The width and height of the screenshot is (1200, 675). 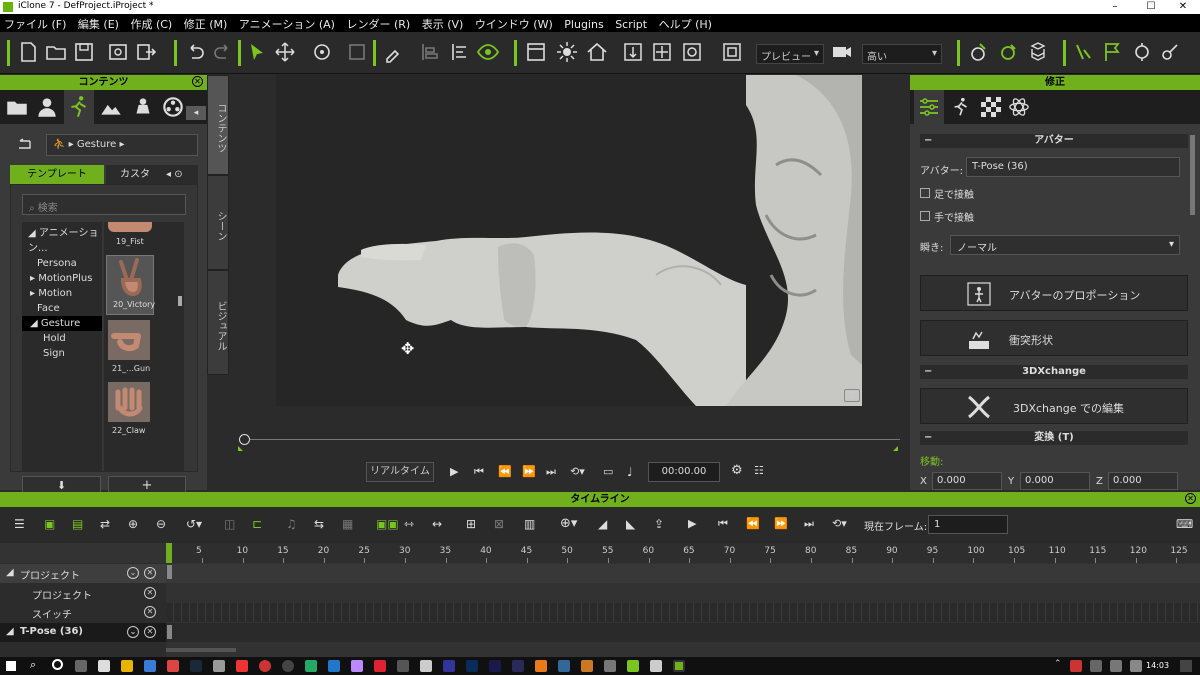 I want to click on template-tab: テンプレート, so click(x=57, y=174).